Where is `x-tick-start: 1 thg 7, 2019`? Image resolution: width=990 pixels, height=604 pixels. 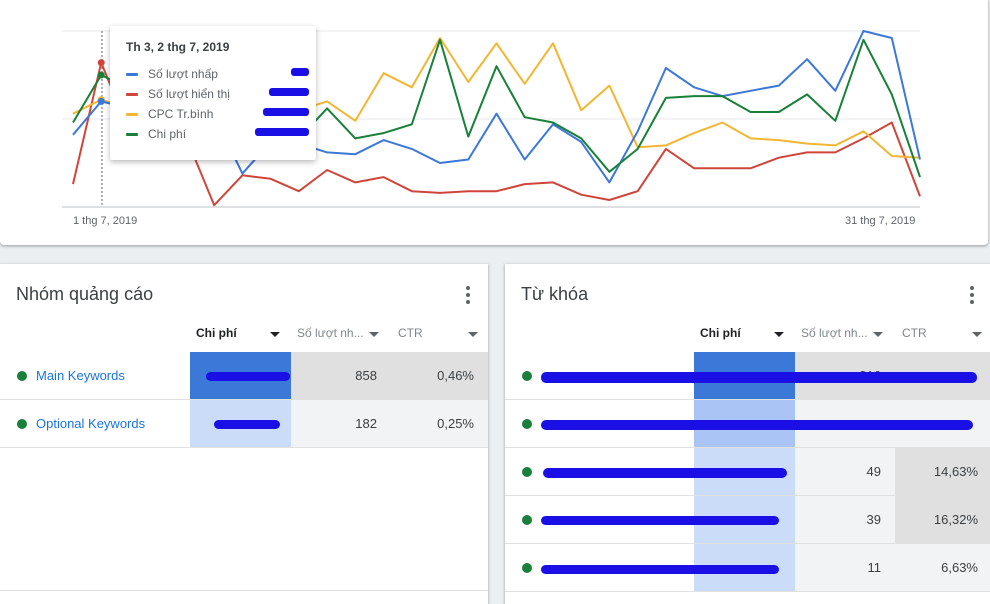
x-tick-start: 1 thg 7, 2019 is located at coordinates (105, 221).